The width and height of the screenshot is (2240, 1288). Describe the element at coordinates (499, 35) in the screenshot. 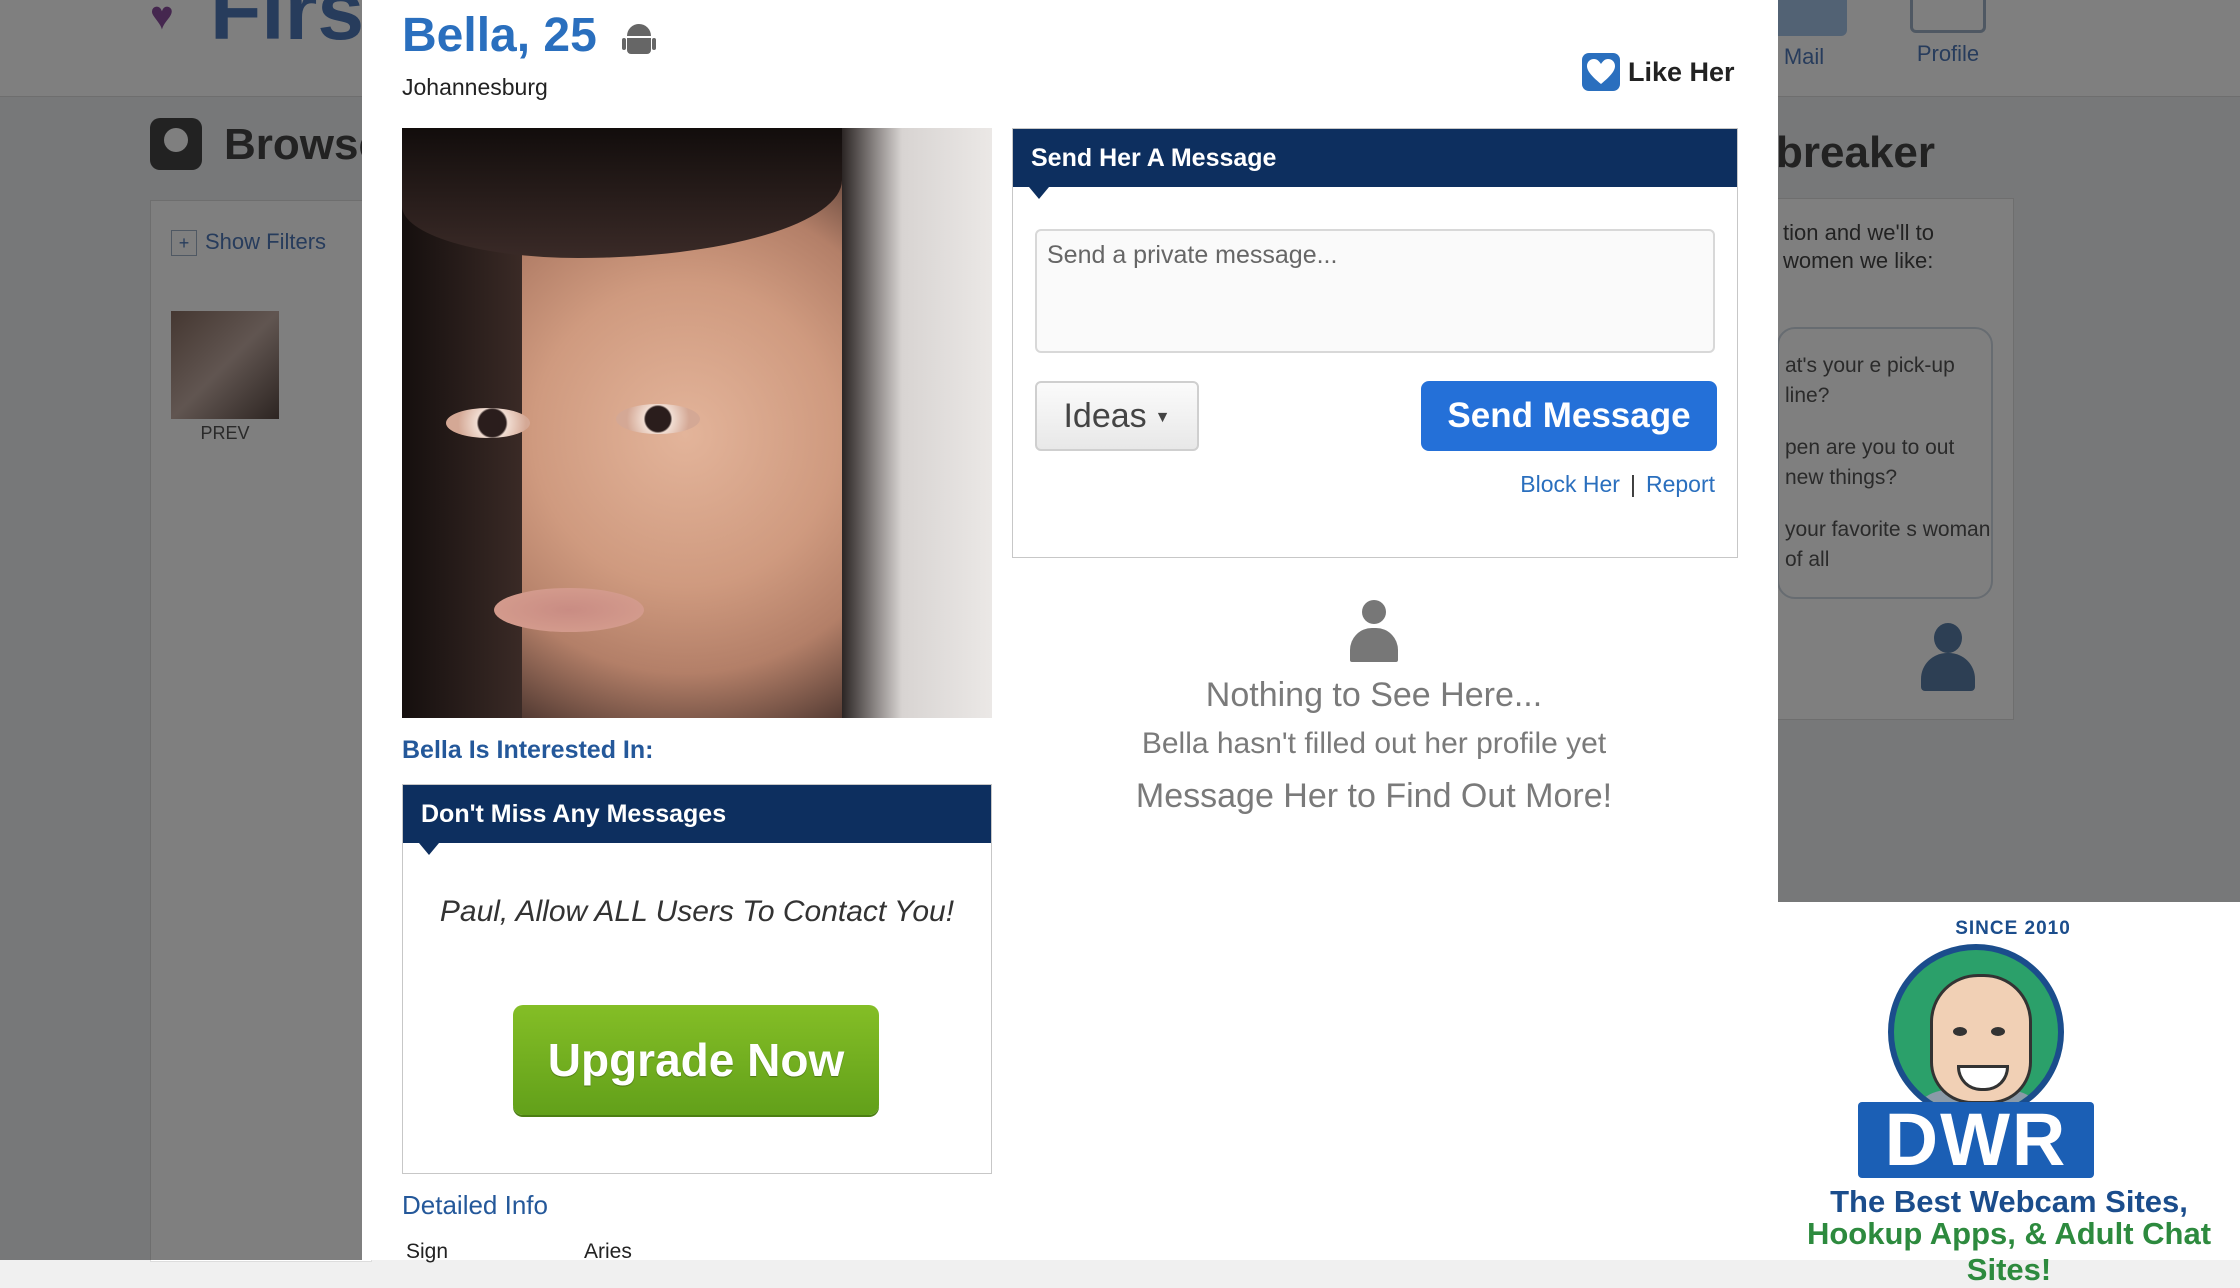

I see `profile-name-age: Bella, 25` at that location.